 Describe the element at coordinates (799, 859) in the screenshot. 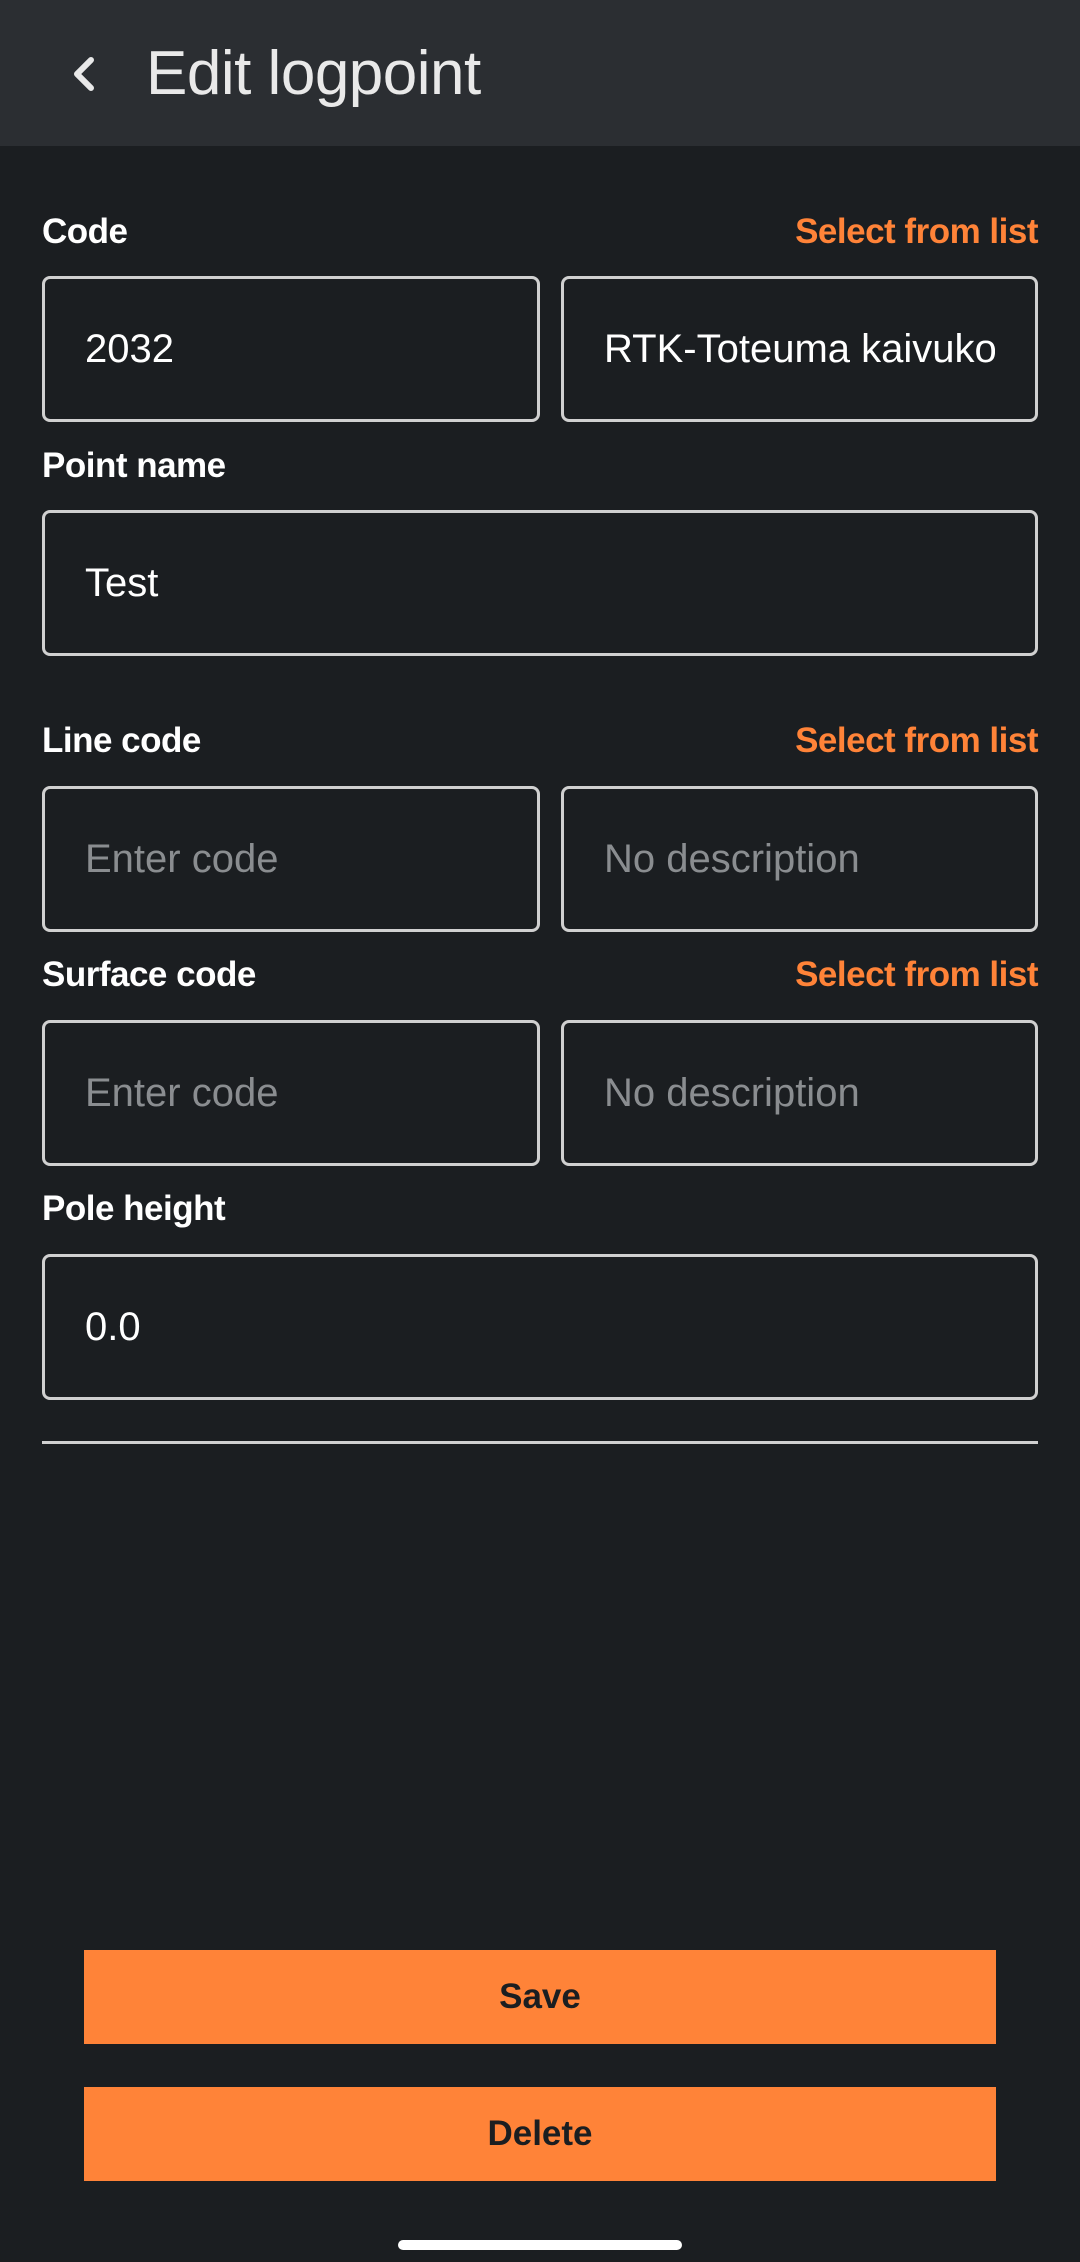

I see `line-code-description-field` at that location.